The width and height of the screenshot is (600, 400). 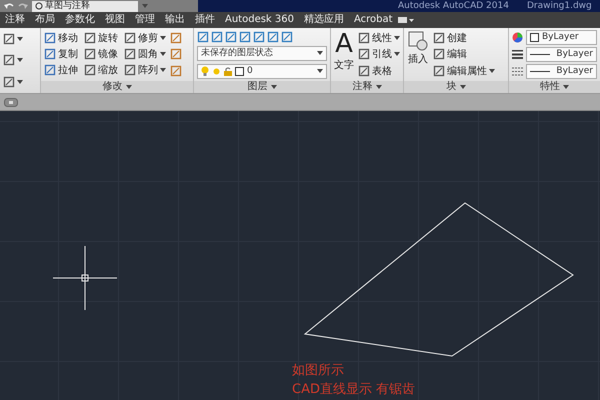 What do you see at coordinates (262, 87) in the screenshot?
I see `panel-title: 图层` at bounding box center [262, 87].